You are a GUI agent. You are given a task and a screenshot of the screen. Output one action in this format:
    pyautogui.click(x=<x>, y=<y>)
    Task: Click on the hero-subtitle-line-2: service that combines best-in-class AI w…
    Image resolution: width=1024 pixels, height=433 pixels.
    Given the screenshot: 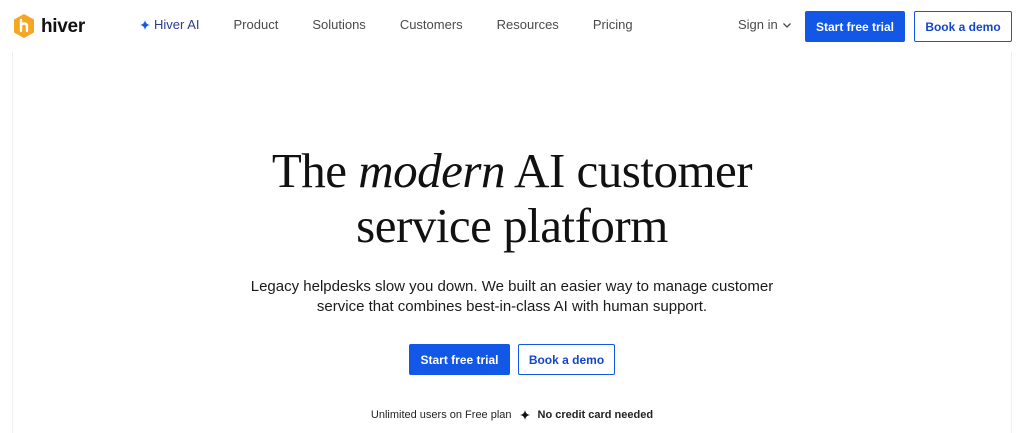 What is the action you would take?
    pyautogui.click(x=512, y=306)
    